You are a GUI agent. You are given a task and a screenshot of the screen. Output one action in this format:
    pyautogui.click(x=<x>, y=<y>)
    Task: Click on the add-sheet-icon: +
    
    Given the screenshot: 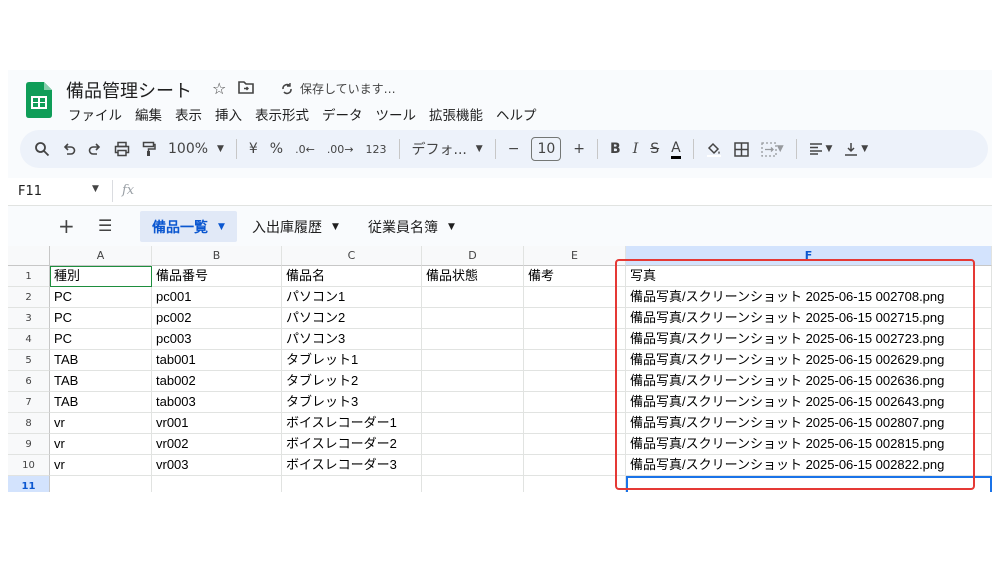 What is the action you would take?
    pyautogui.click(x=66, y=226)
    